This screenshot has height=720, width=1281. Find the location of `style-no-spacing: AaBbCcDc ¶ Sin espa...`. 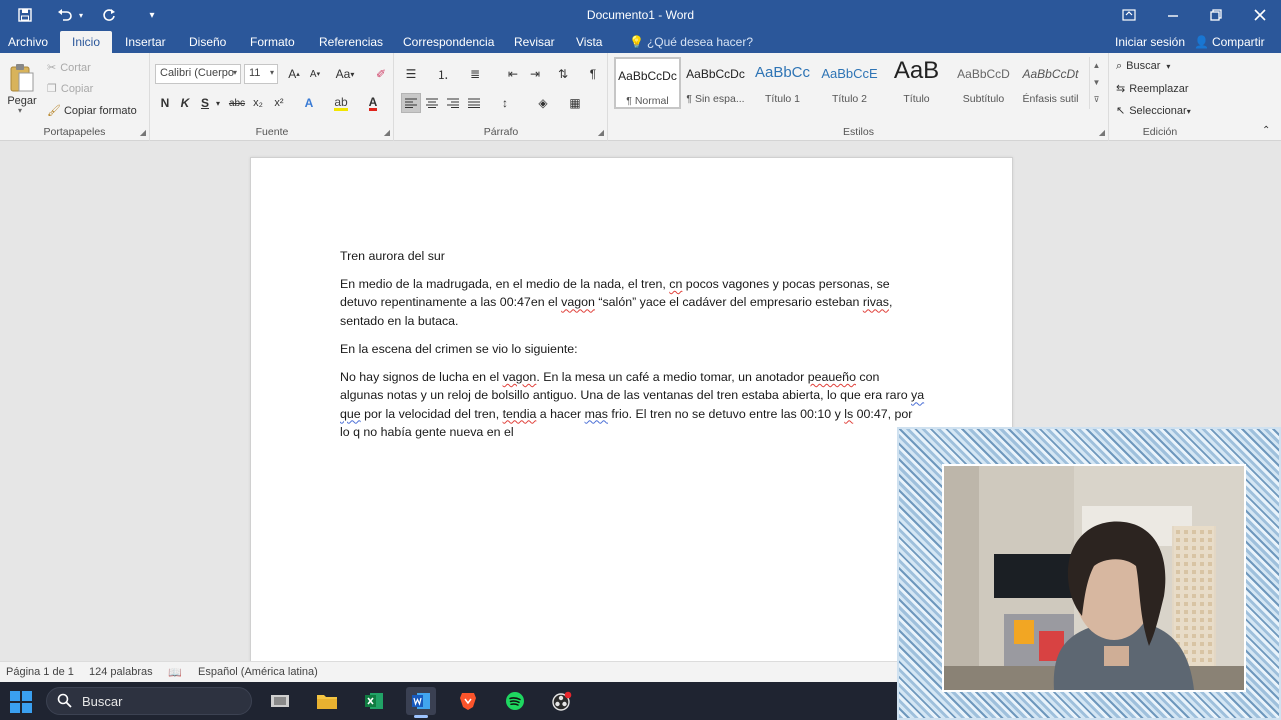

style-no-spacing: AaBbCcDc ¶ Sin espa... is located at coordinates (715, 83).